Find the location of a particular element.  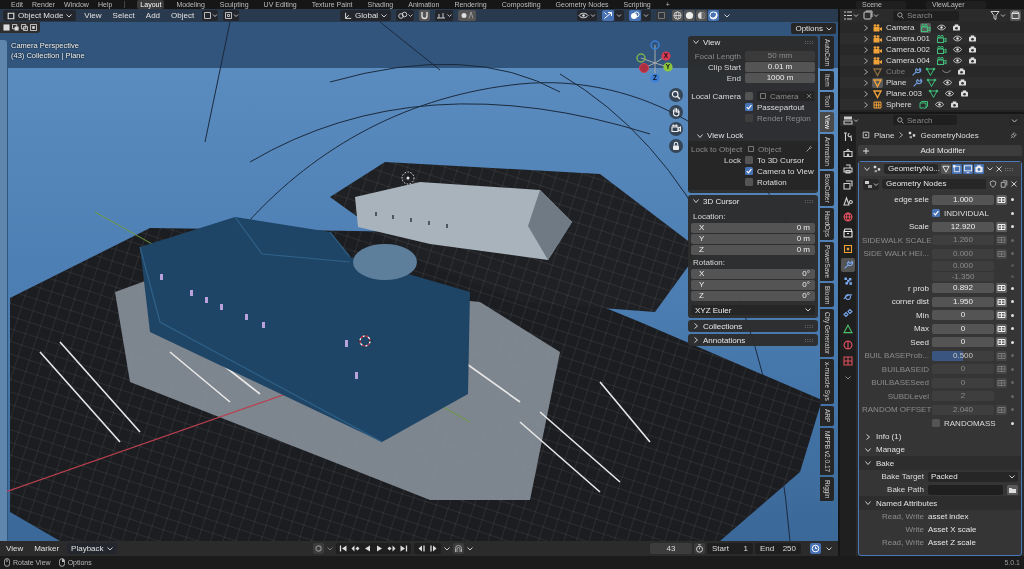

panel-header: 3D Cursor is located at coordinates (753, 201).